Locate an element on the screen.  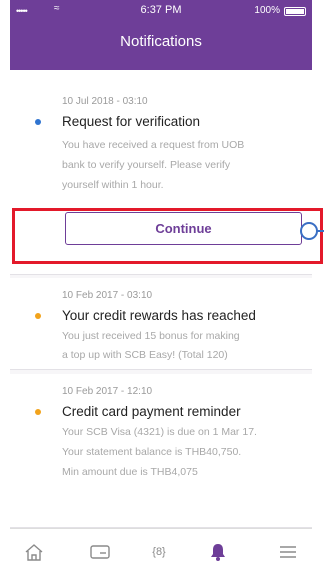
rewards-icon: {8} is located at coordinates (159, 552).